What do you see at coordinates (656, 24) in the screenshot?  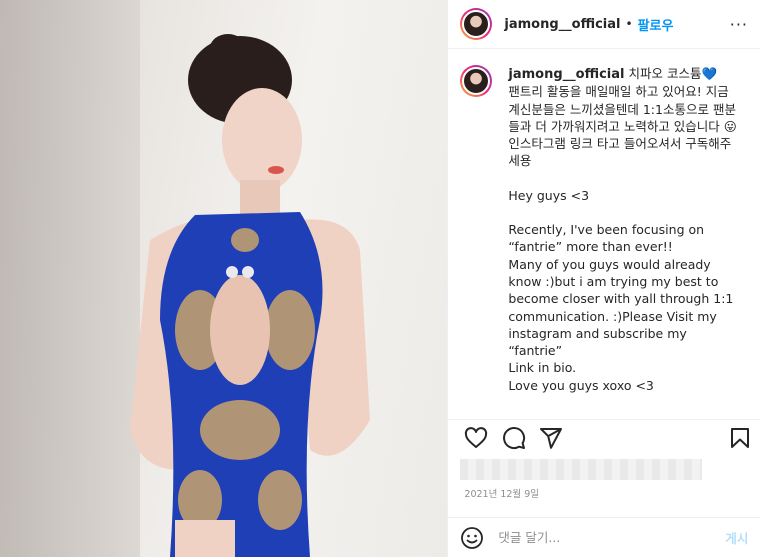 I see `follow-button: 팔로우` at bounding box center [656, 24].